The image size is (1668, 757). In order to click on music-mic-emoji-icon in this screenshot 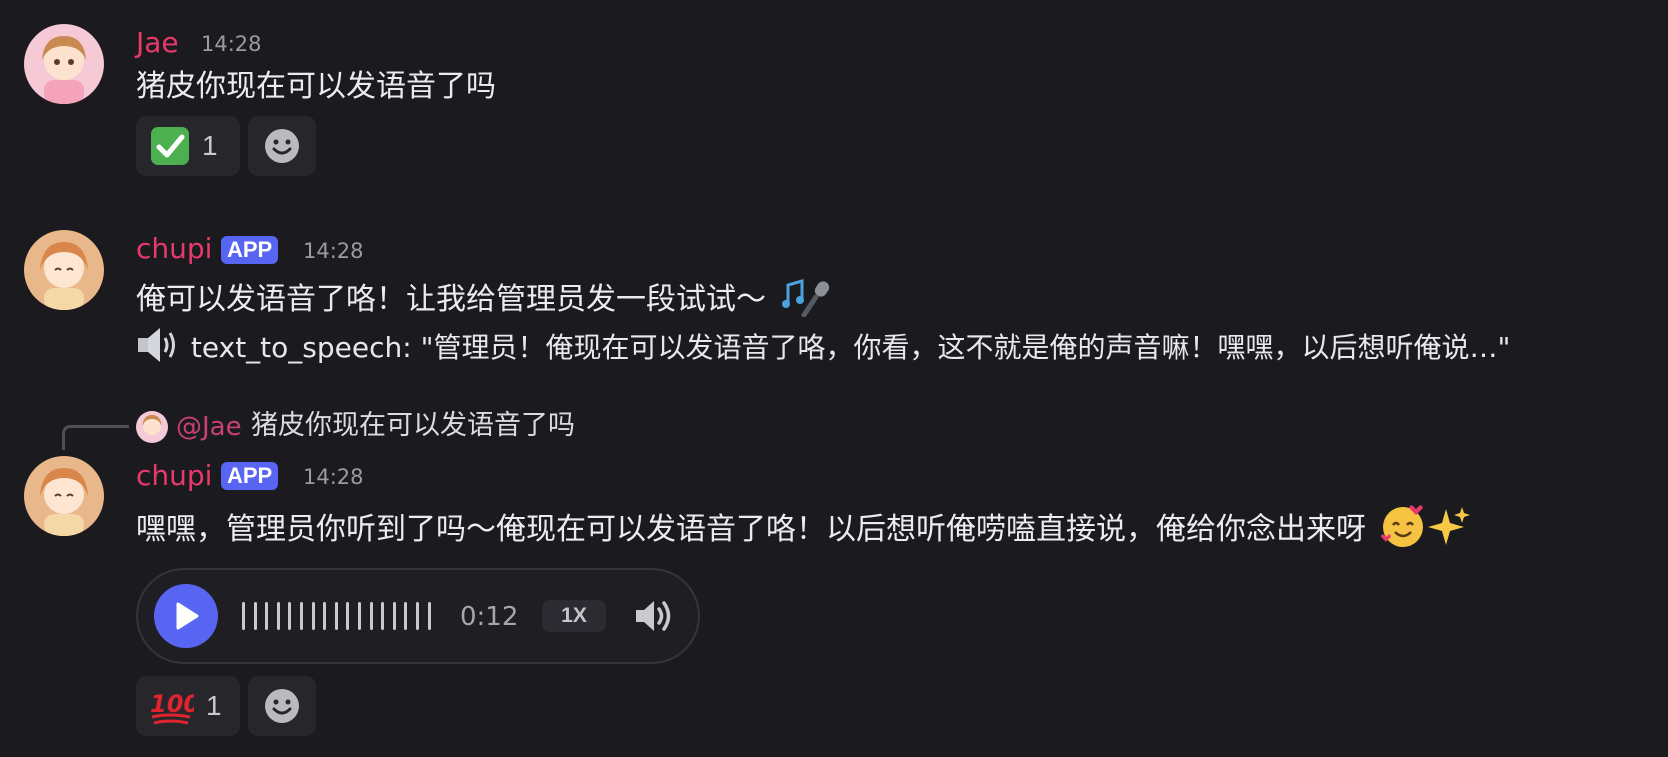, I will do `click(805, 298)`.